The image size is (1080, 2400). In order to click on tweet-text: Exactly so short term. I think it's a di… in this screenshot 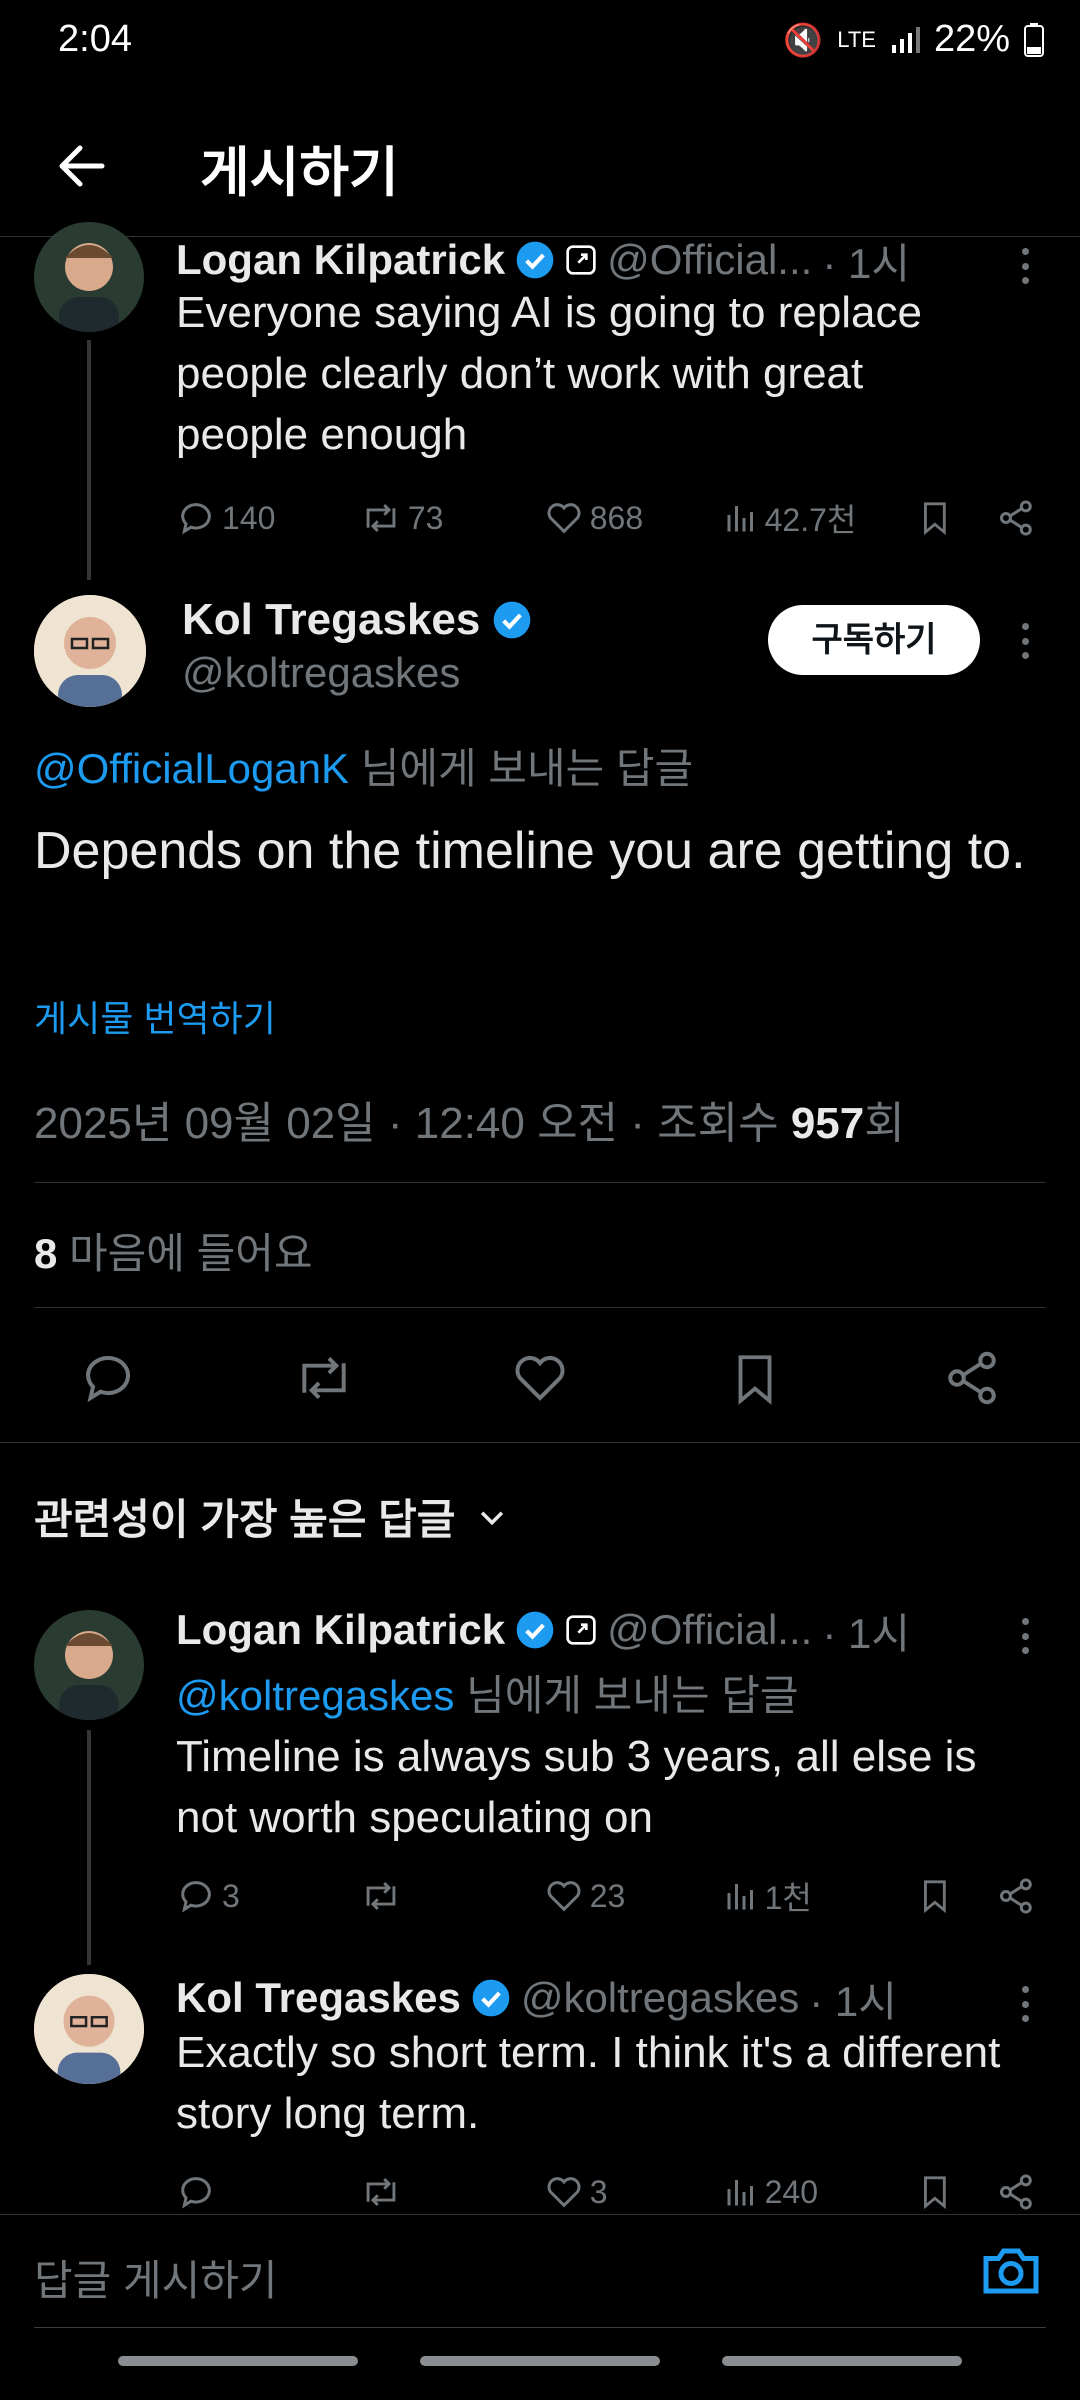, I will do `click(588, 2083)`.